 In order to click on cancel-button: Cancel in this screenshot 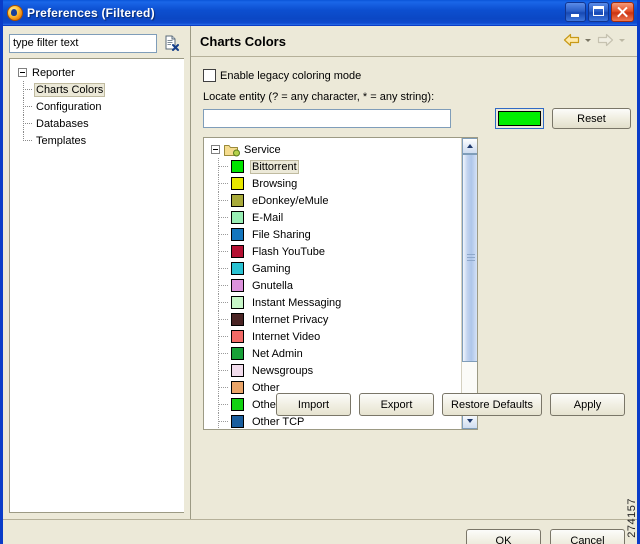, I will do `click(587, 536)`.